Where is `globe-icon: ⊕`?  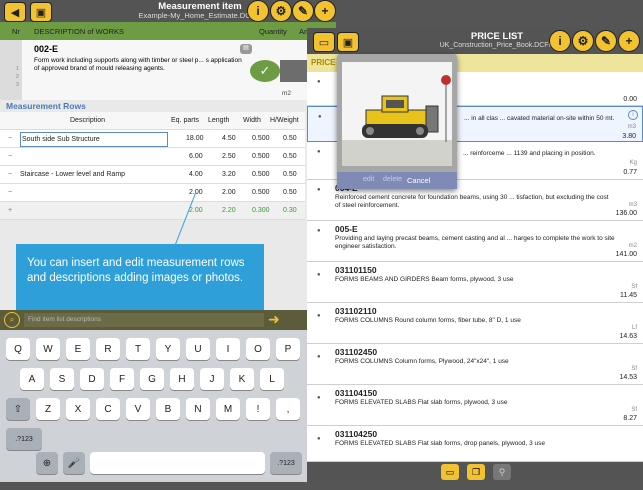 globe-icon: ⊕ is located at coordinates (47, 463).